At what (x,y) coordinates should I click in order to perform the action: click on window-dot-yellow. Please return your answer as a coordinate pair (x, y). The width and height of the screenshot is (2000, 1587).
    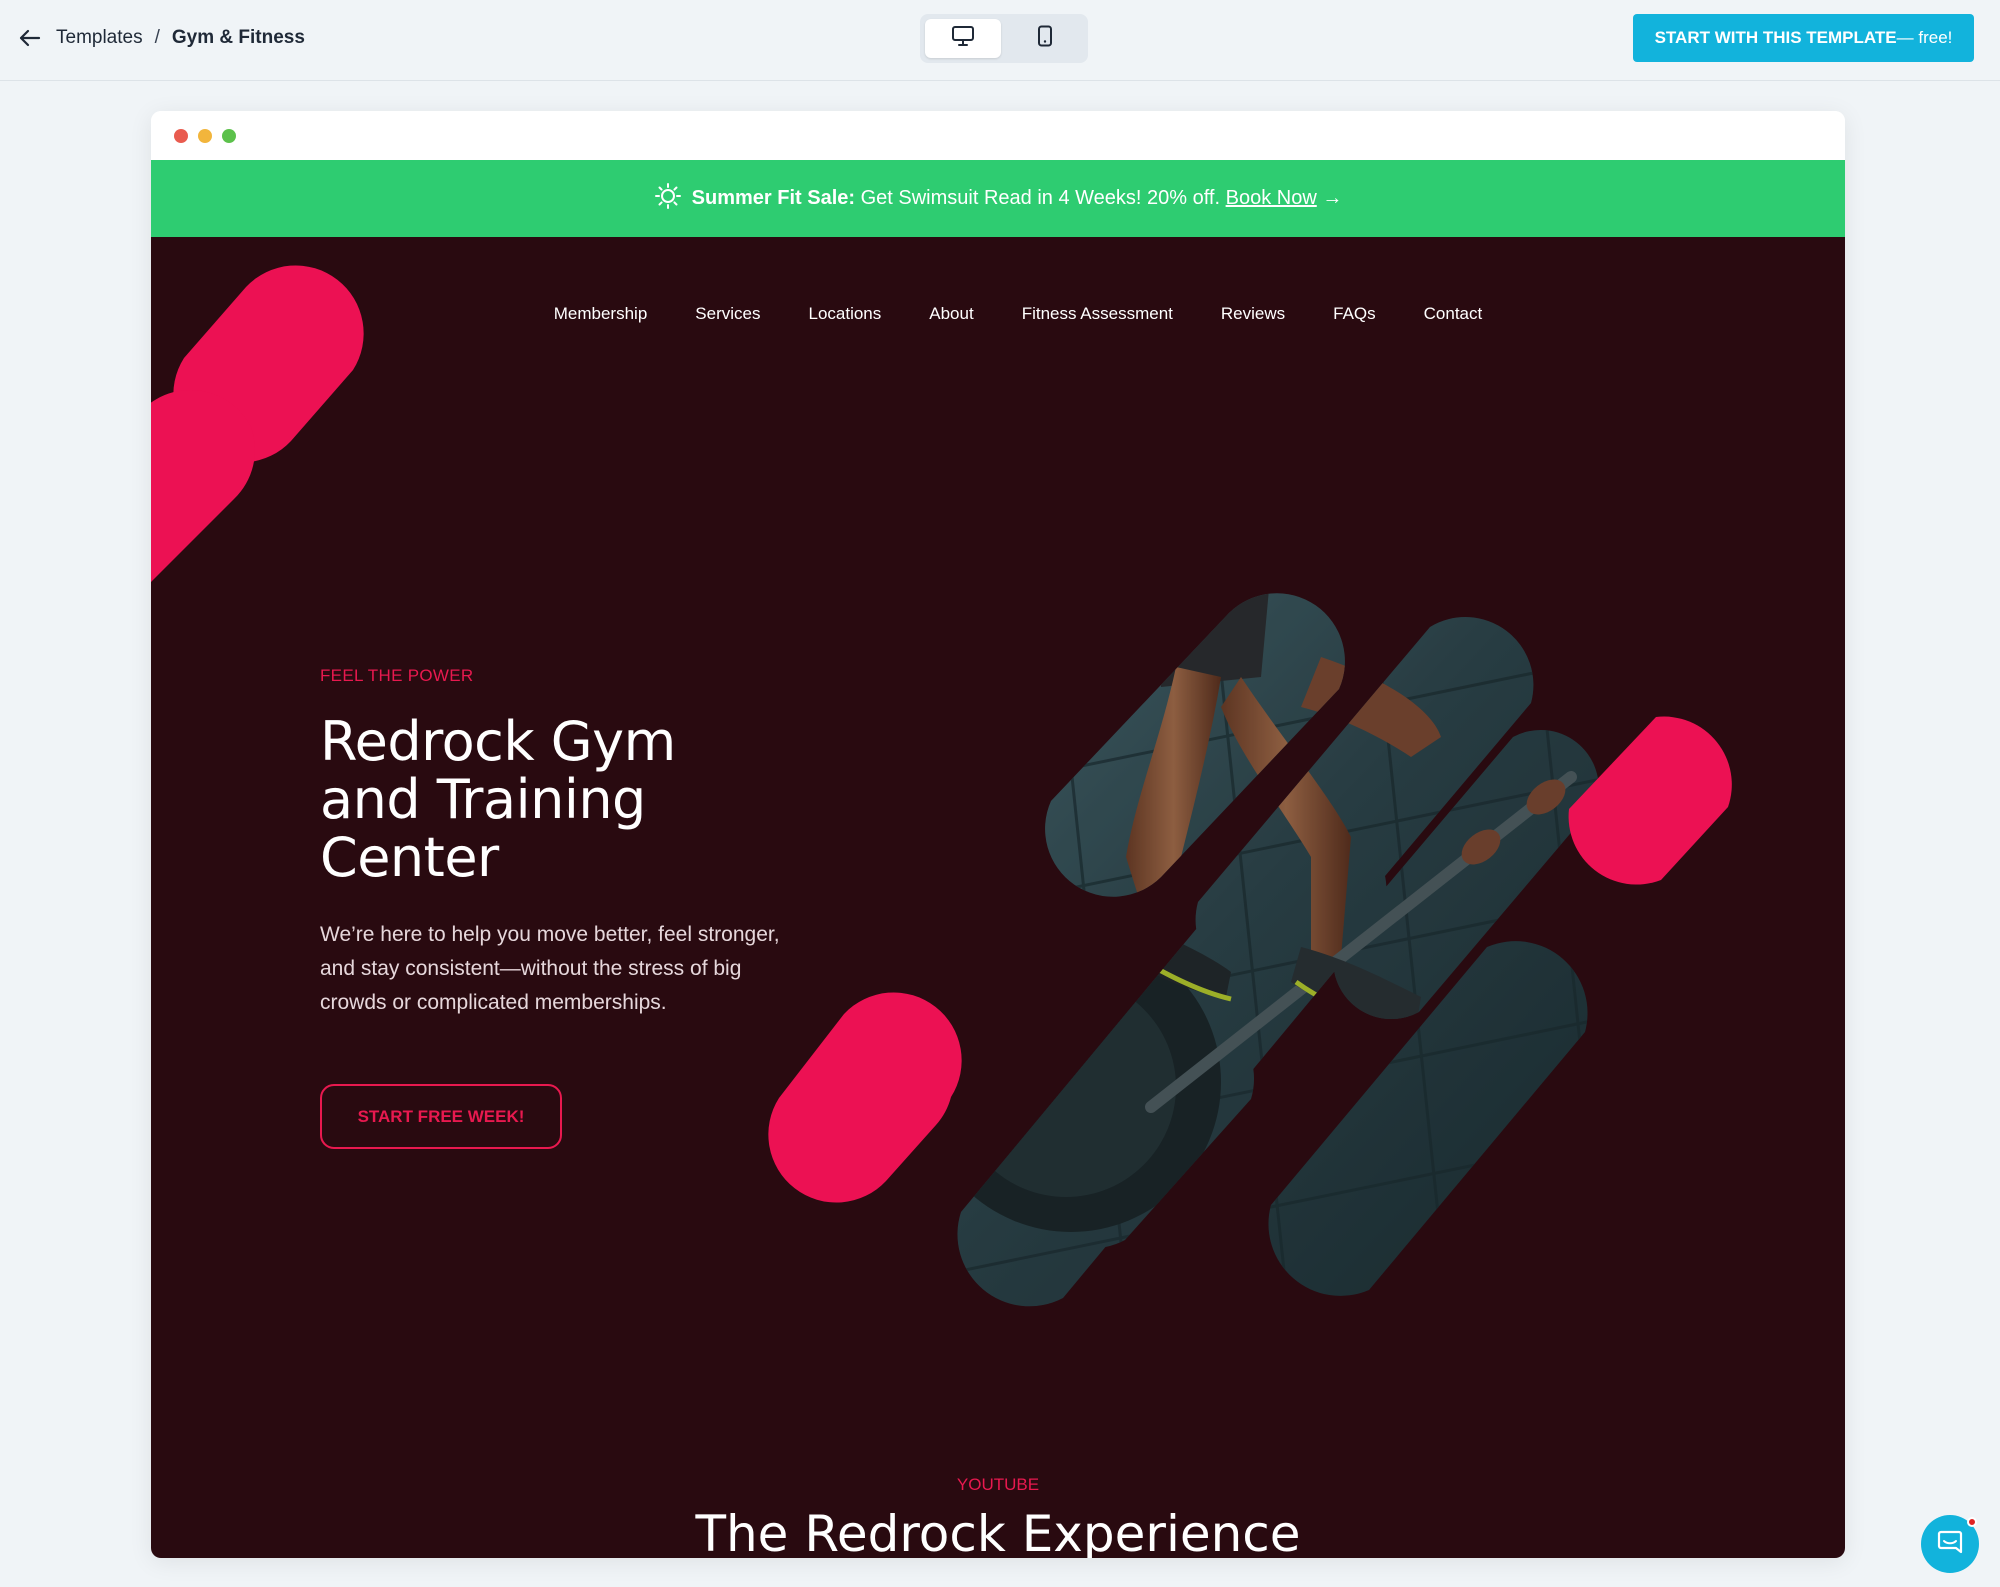
    Looking at the image, I should click on (205, 136).